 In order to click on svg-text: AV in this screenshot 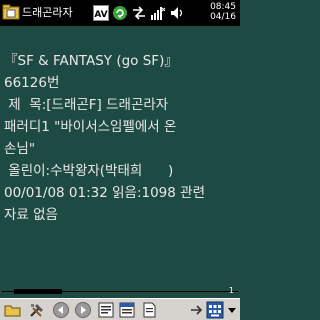, I will do `click(100, 15)`.